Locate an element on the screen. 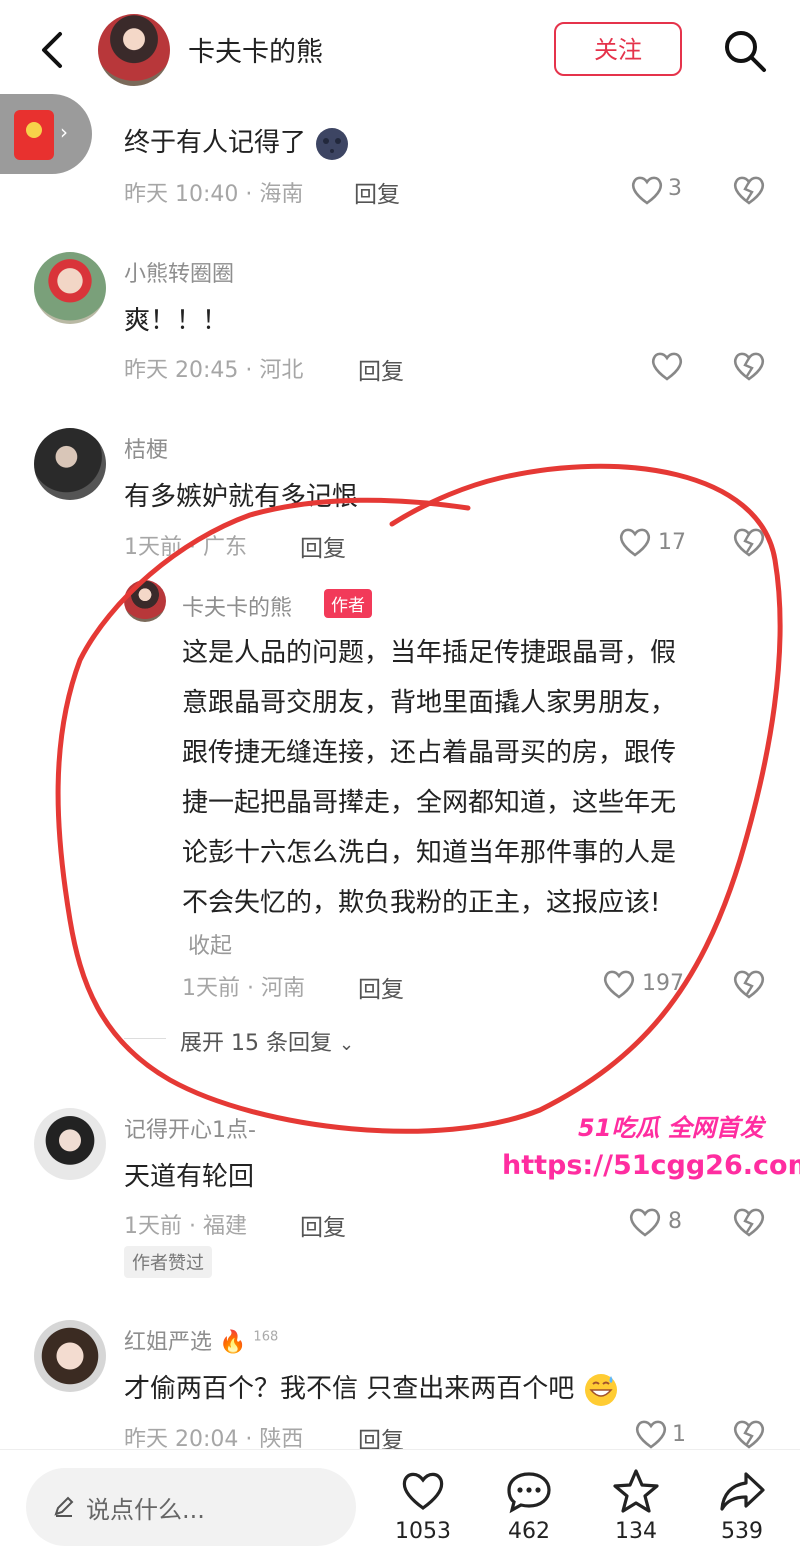 This screenshot has width=800, height=1560. star-icon is located at coordinates (636, 1491).